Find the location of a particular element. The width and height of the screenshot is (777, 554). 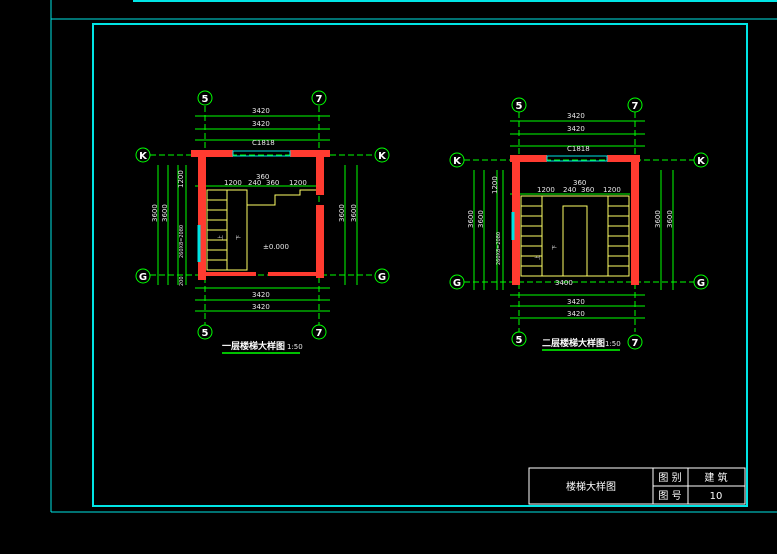

plan-2-stairs is located at coordinates (575, 236).